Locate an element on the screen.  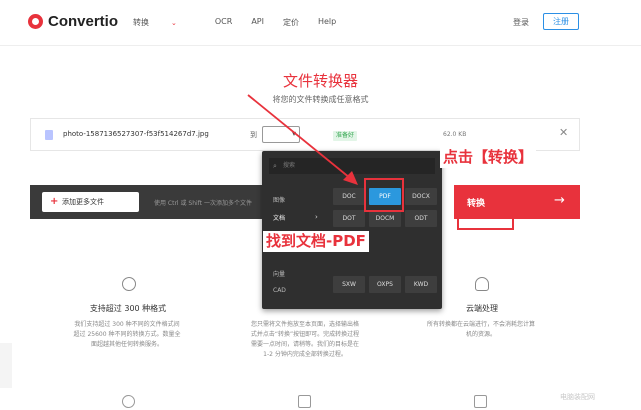
pdf-highlight-box is located at coordinates (384, 195).